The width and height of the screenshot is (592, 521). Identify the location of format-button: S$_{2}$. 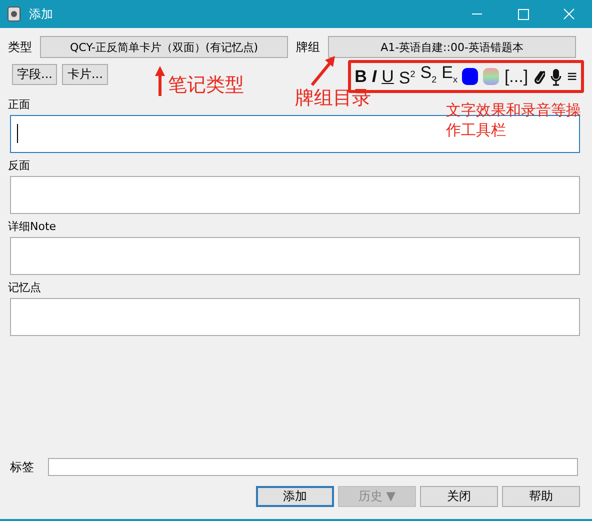
(428, 76).